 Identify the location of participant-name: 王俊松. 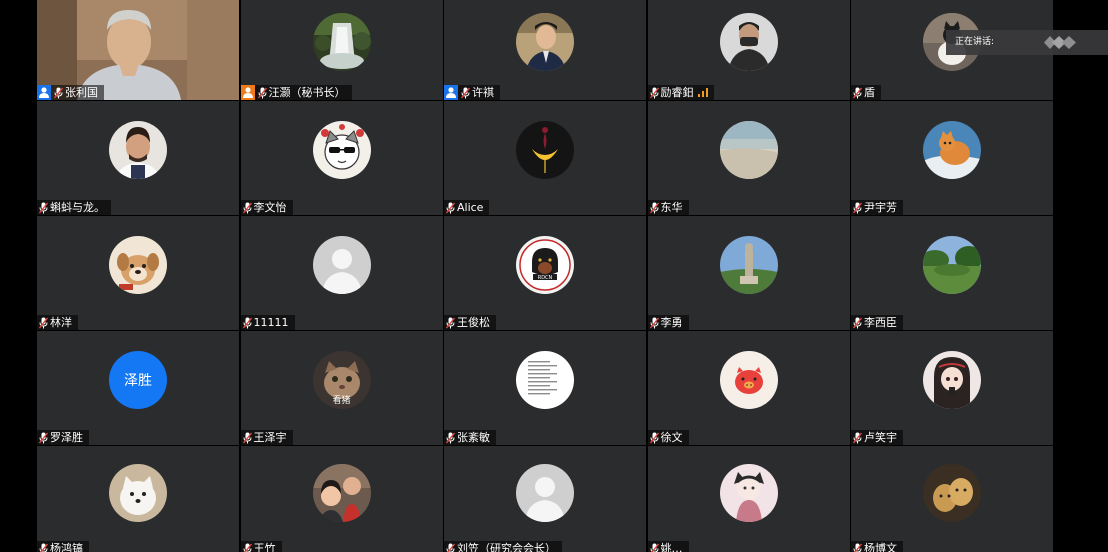
(473, 322).